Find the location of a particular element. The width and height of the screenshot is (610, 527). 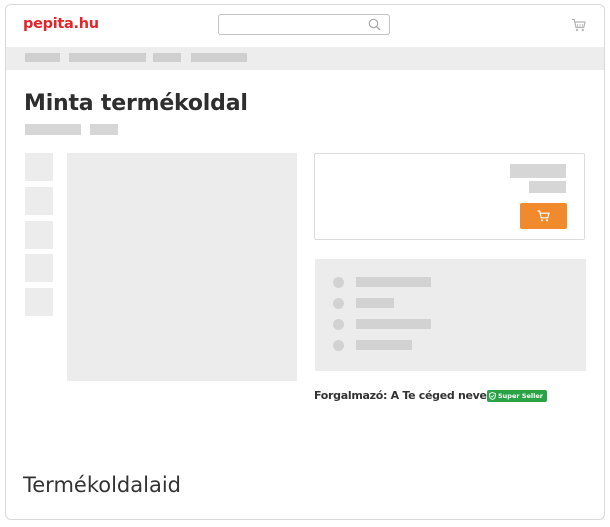

page-title: Minta termékoldal is located at coordinates (136, 103).